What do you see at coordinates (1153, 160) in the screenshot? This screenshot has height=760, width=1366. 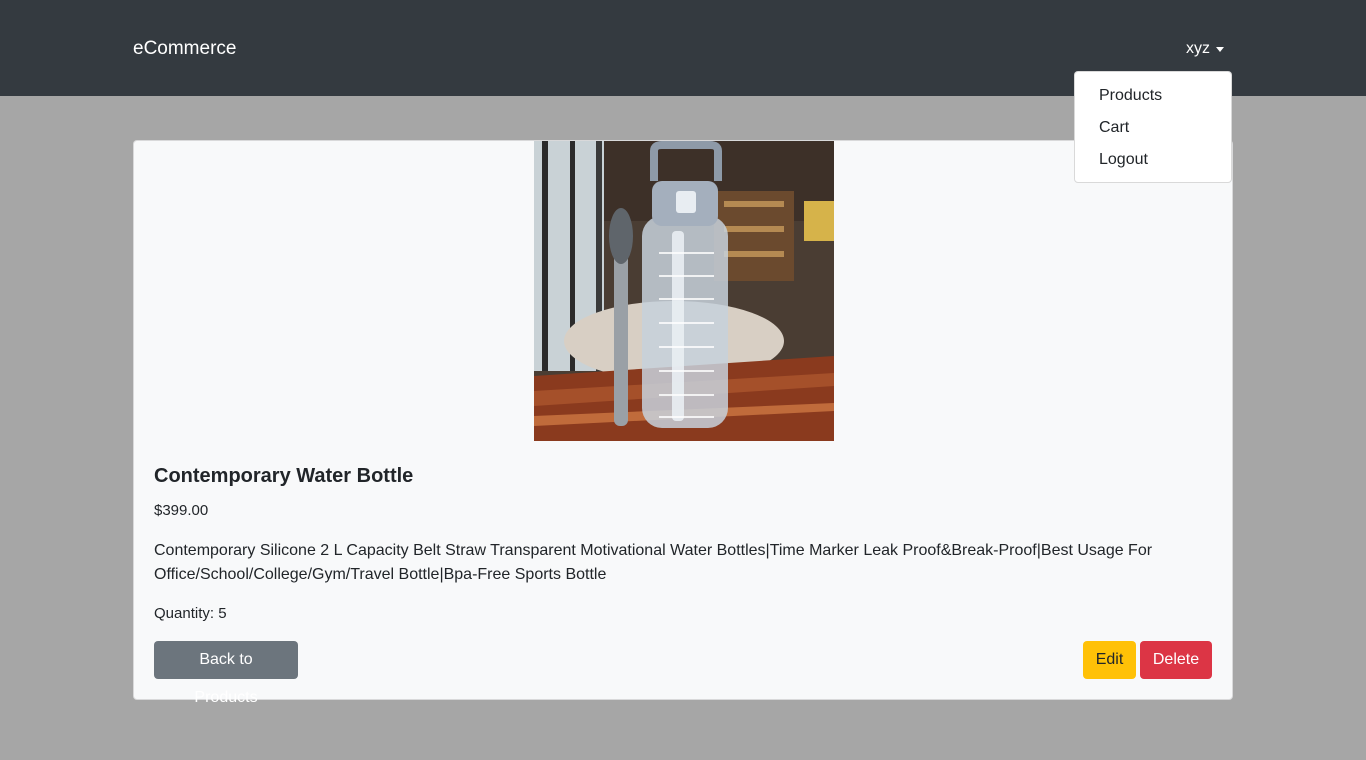 I see `dropdown-item-logout: Logout` at bounding box center [1153, 160].